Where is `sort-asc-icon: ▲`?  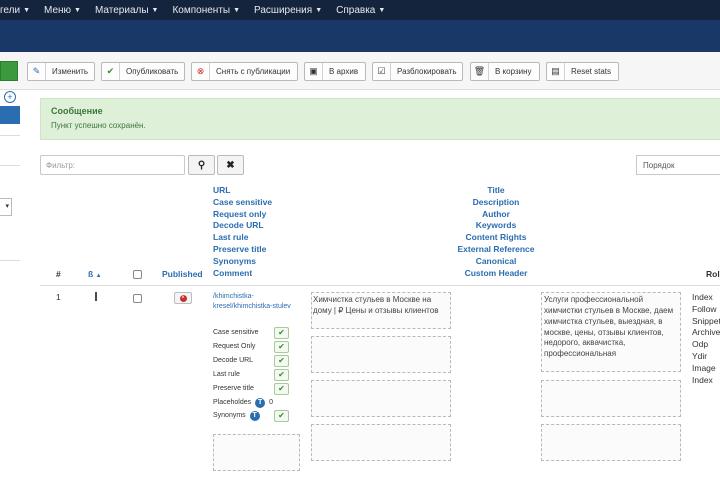 sort-asc-icon: ▲ is located at coordinates (98, 276).